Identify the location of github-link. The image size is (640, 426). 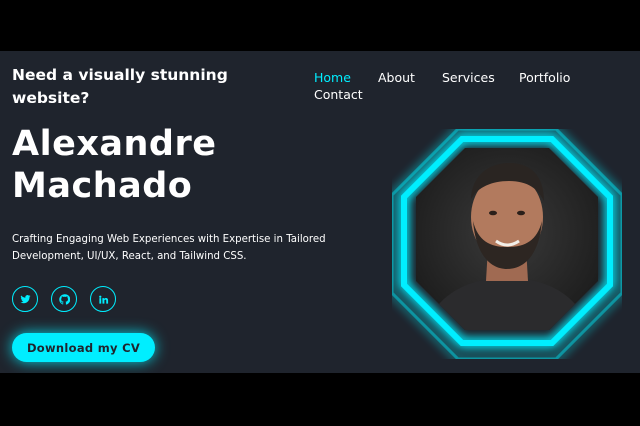
(64, 299).